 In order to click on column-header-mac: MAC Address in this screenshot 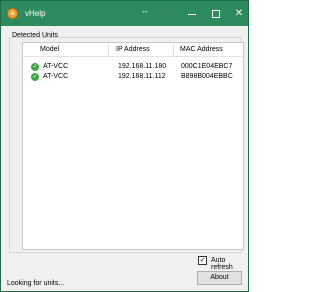, I will do `click(201, 49)`.